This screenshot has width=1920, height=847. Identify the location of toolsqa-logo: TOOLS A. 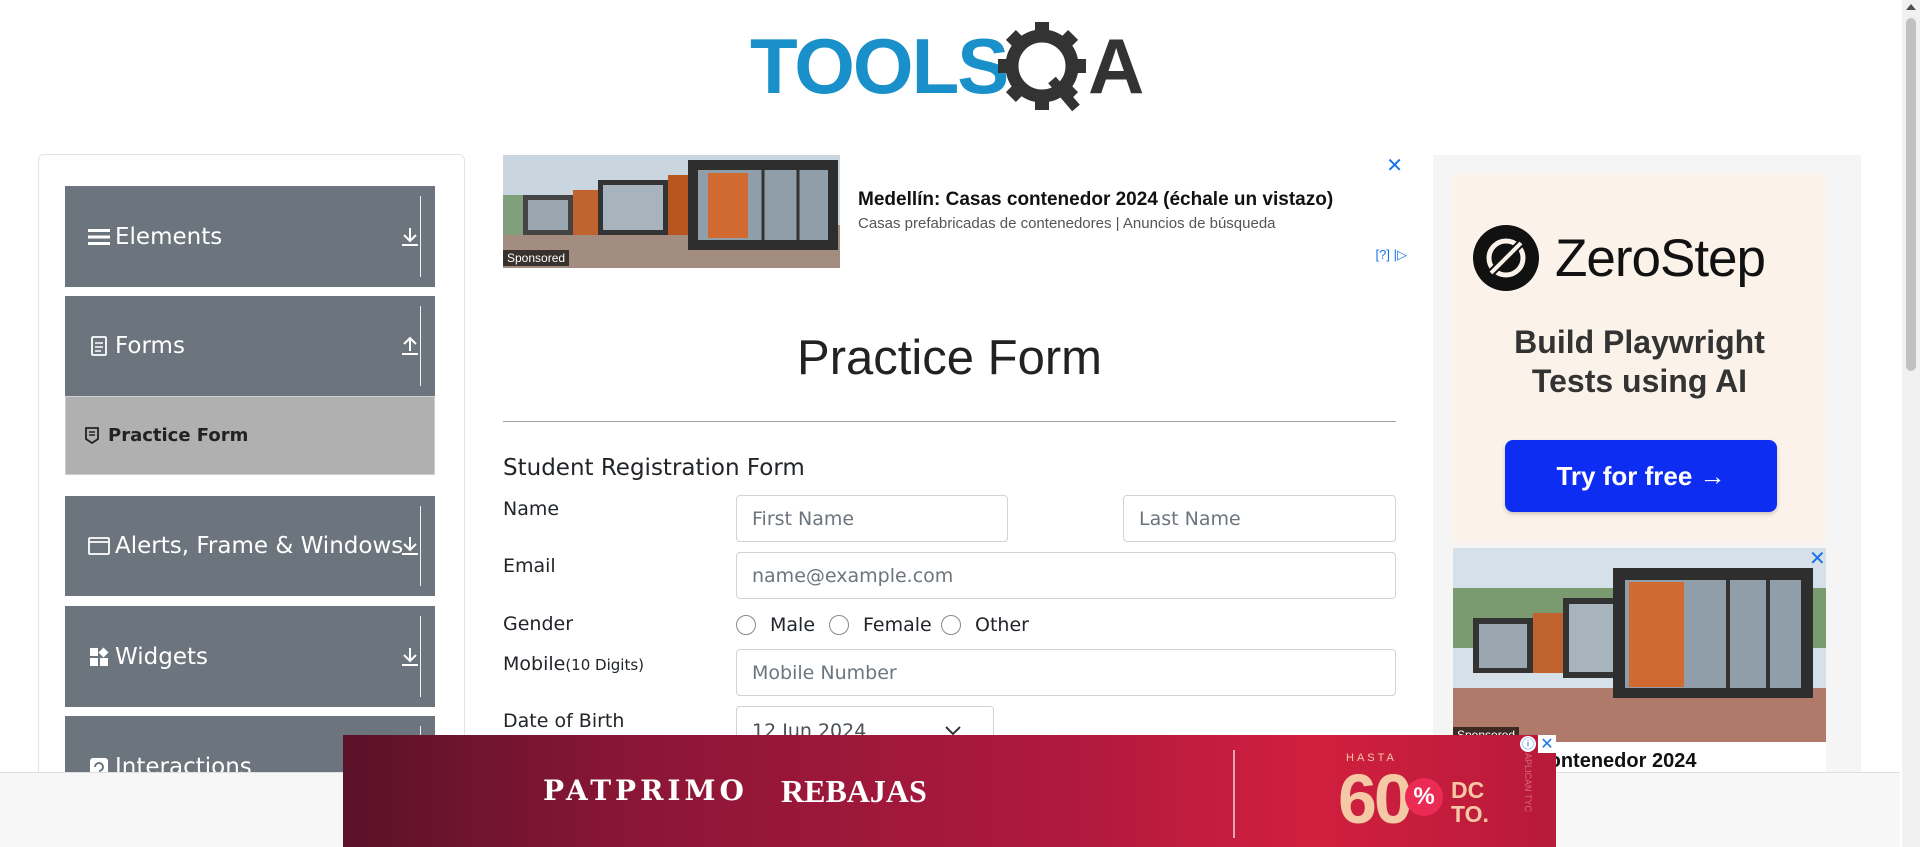
(950, 65).